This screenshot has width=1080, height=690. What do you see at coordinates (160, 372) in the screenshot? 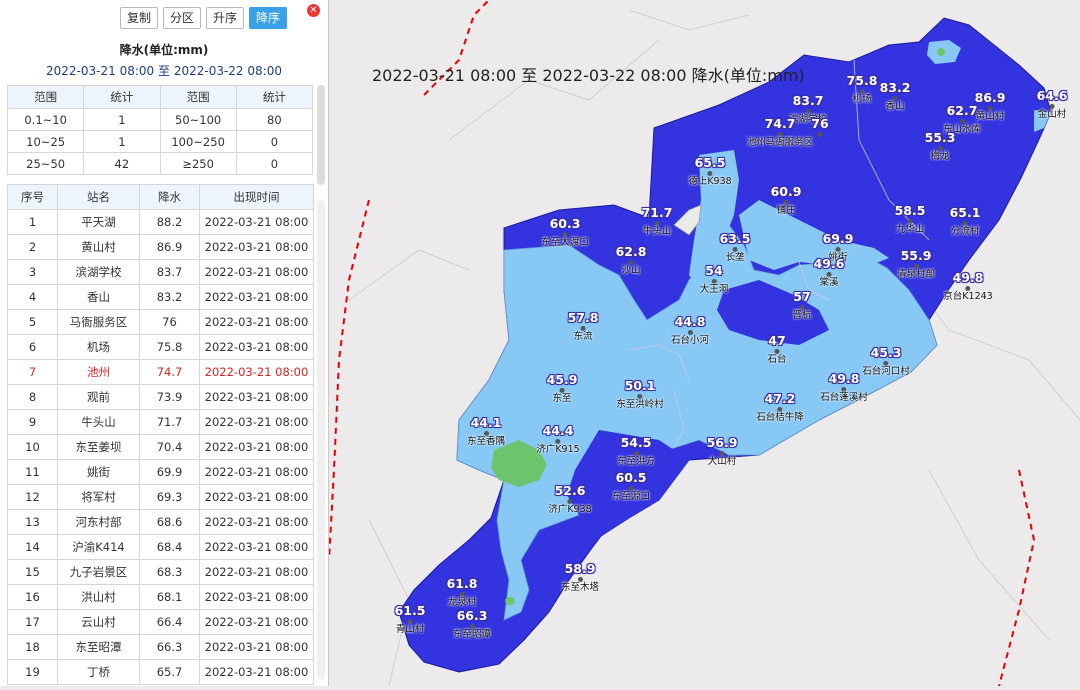
I see `table-row: 7 池州 74.7 2022-03-21 08:00` at bounding box center [160, 372].